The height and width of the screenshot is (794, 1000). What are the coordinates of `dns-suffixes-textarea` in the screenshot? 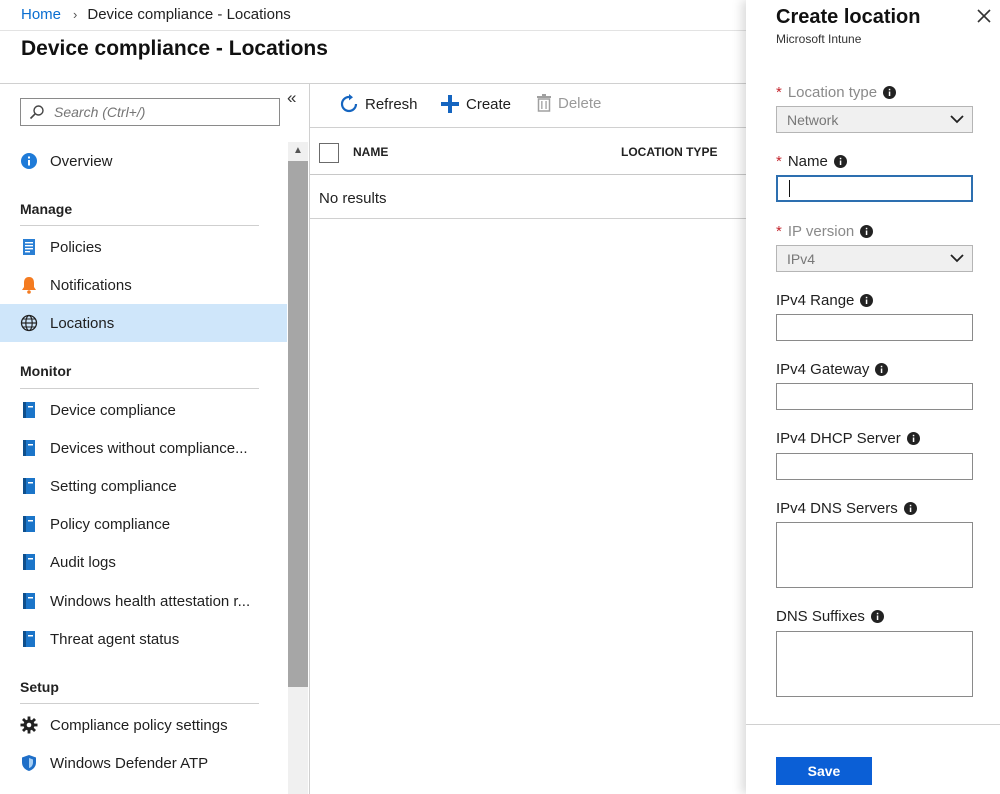 It's located at (874, 664).